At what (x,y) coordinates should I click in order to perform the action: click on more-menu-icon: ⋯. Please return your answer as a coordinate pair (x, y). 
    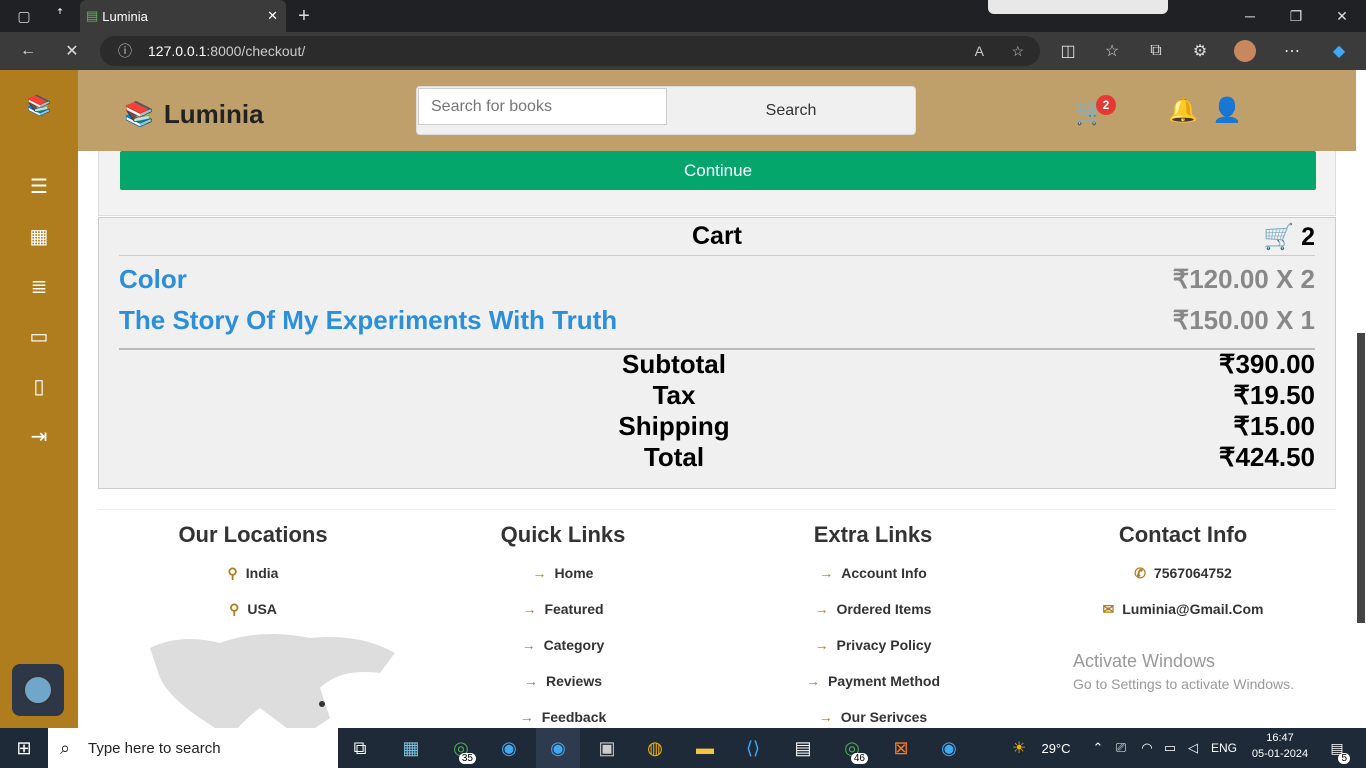
    Looking at the image, I should click on (1292, 51).